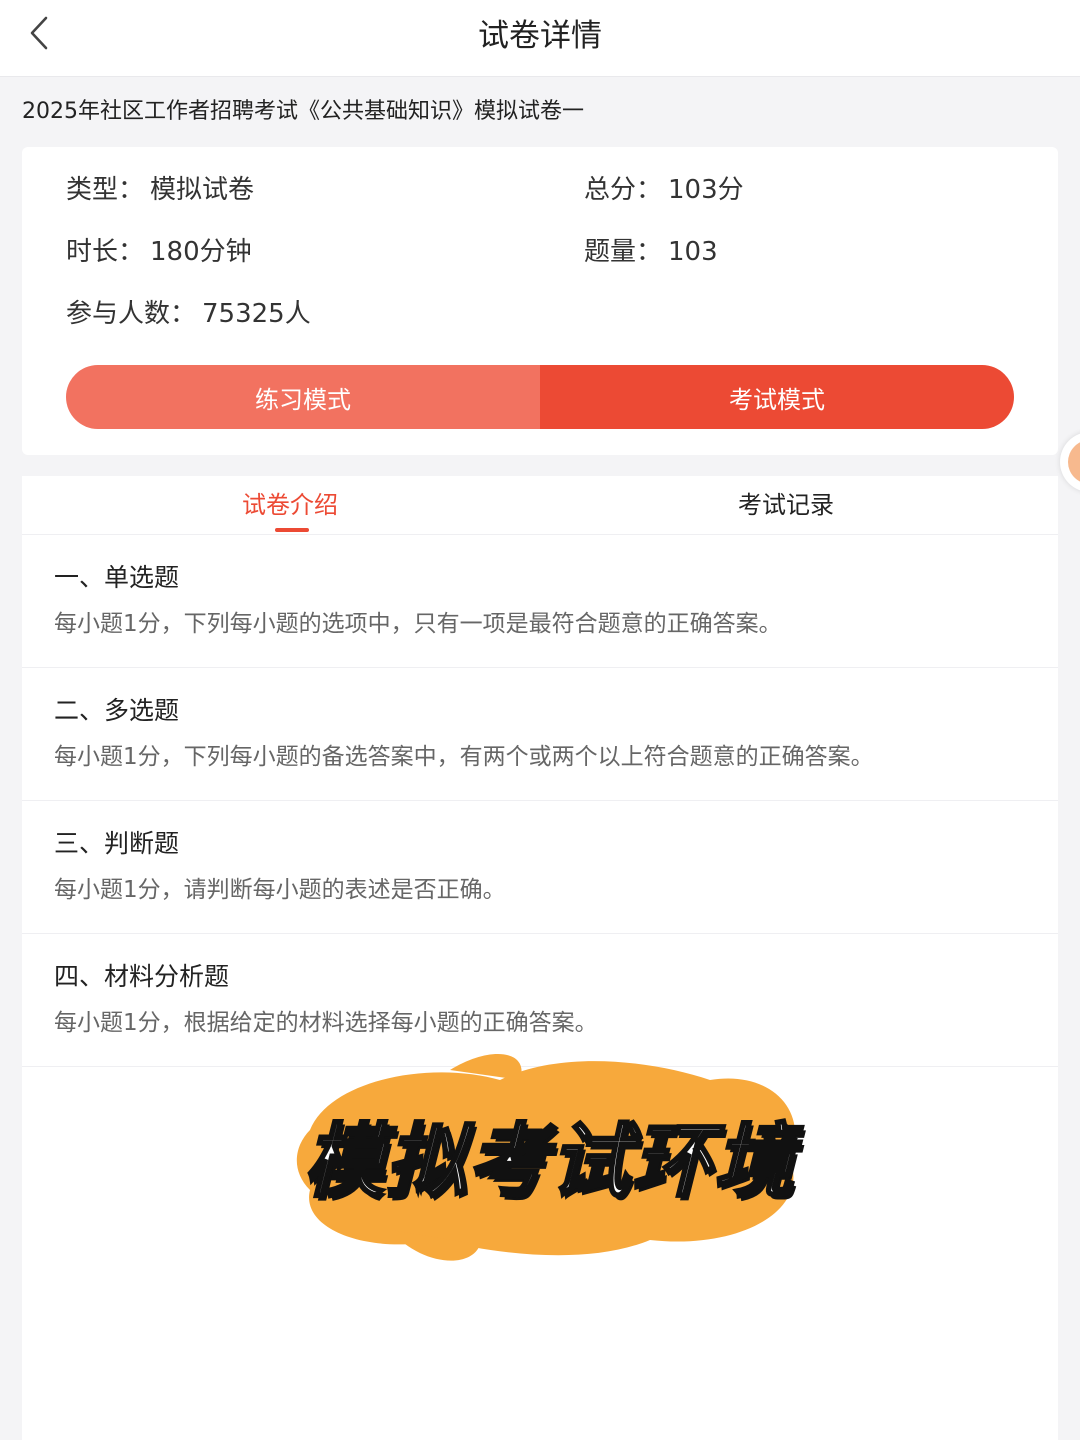  Describe the element at coordinates (202, 190) in the screenshot. I see `type-value: 模拟试卷` at that location.